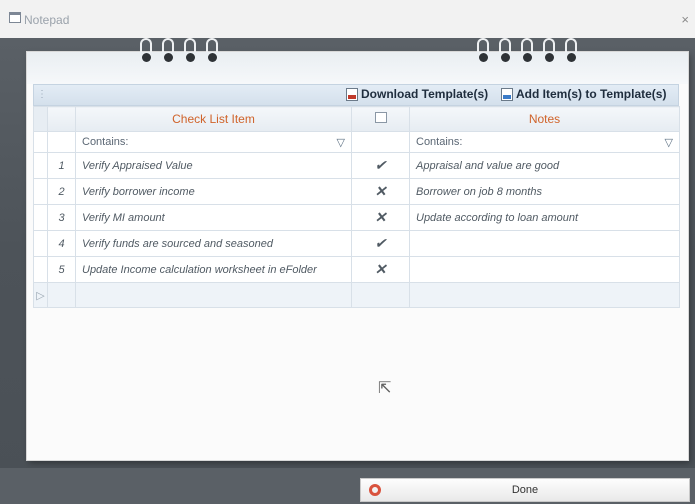 The height and width of the screenshot is (504, 695). I want to click on row-number: 3, so click(61, 217).